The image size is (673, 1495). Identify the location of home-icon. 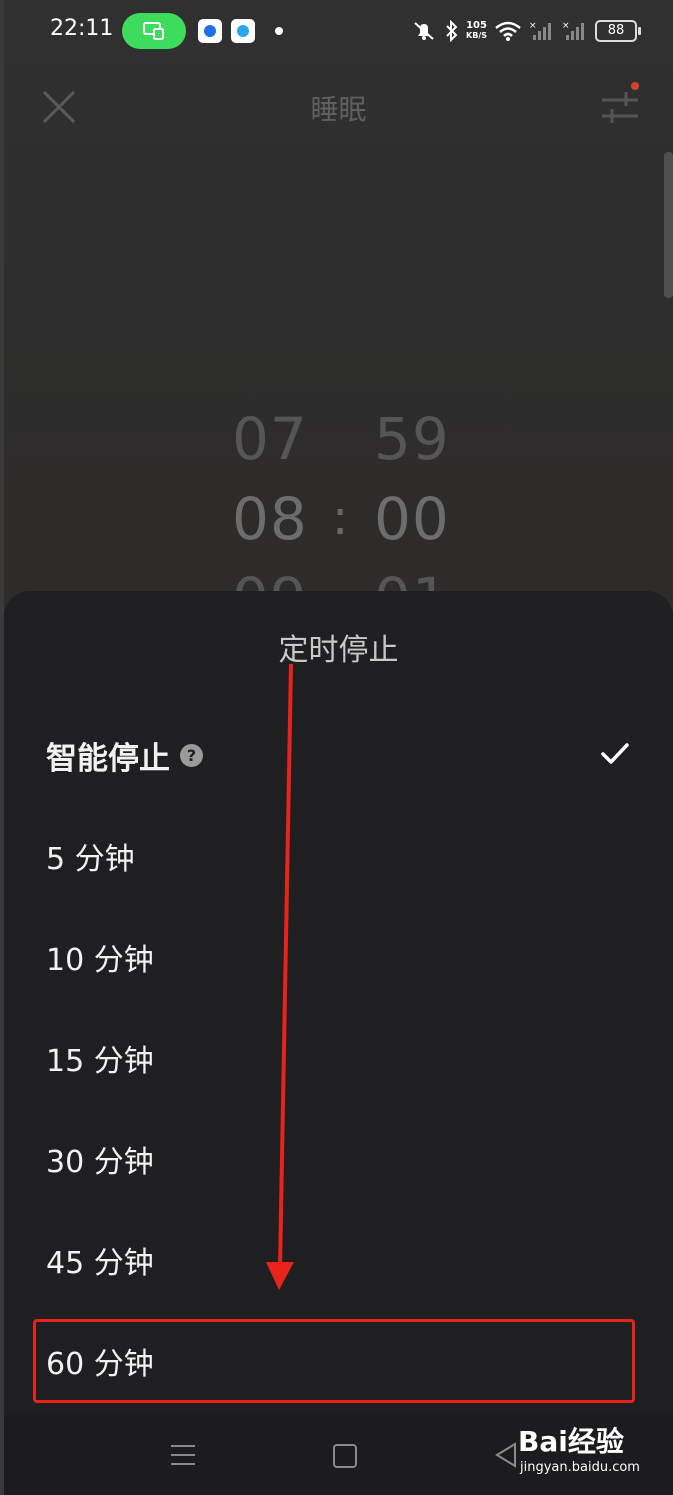
(345, 1456).